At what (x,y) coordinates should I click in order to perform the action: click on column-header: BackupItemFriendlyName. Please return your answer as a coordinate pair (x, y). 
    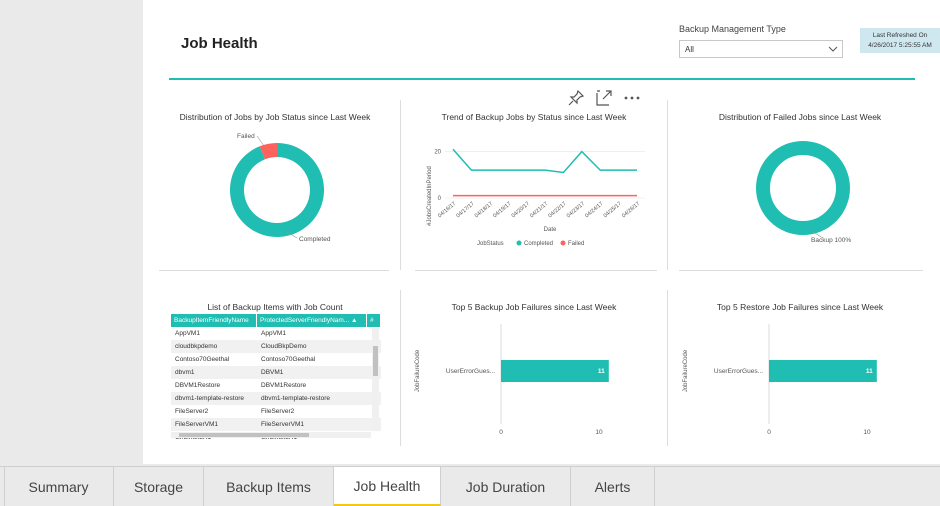
    Looking at the image, I should click on (214, 320).